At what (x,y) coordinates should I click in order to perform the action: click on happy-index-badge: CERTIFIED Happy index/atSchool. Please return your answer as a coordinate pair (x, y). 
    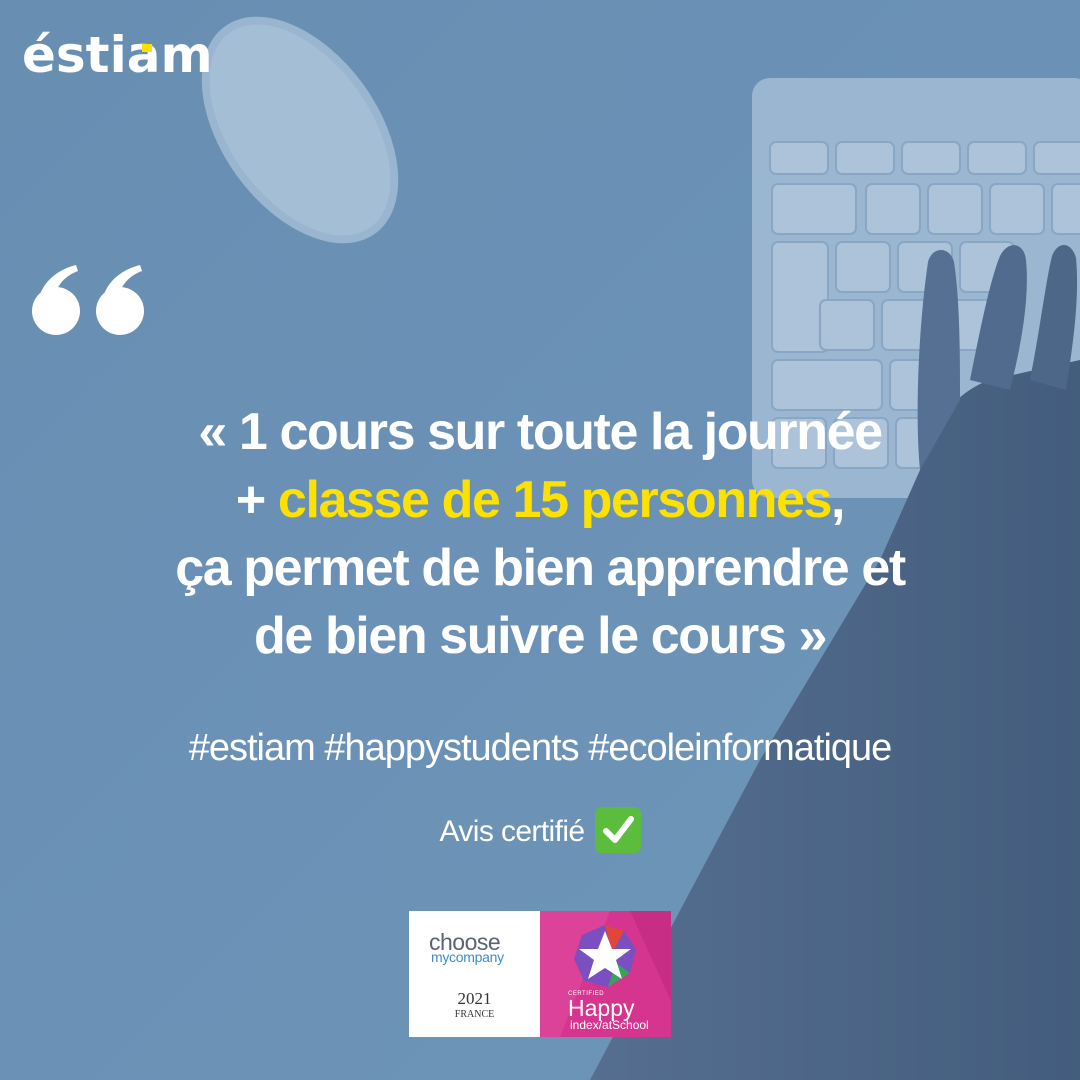
    Looking at the image, I should click on (605, 974).